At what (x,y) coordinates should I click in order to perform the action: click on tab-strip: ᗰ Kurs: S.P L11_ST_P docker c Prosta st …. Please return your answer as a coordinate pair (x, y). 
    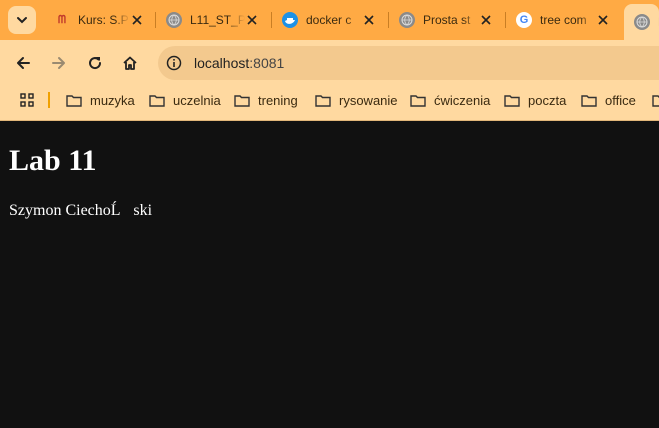
    Looking at the image, I should click on (329, 20).